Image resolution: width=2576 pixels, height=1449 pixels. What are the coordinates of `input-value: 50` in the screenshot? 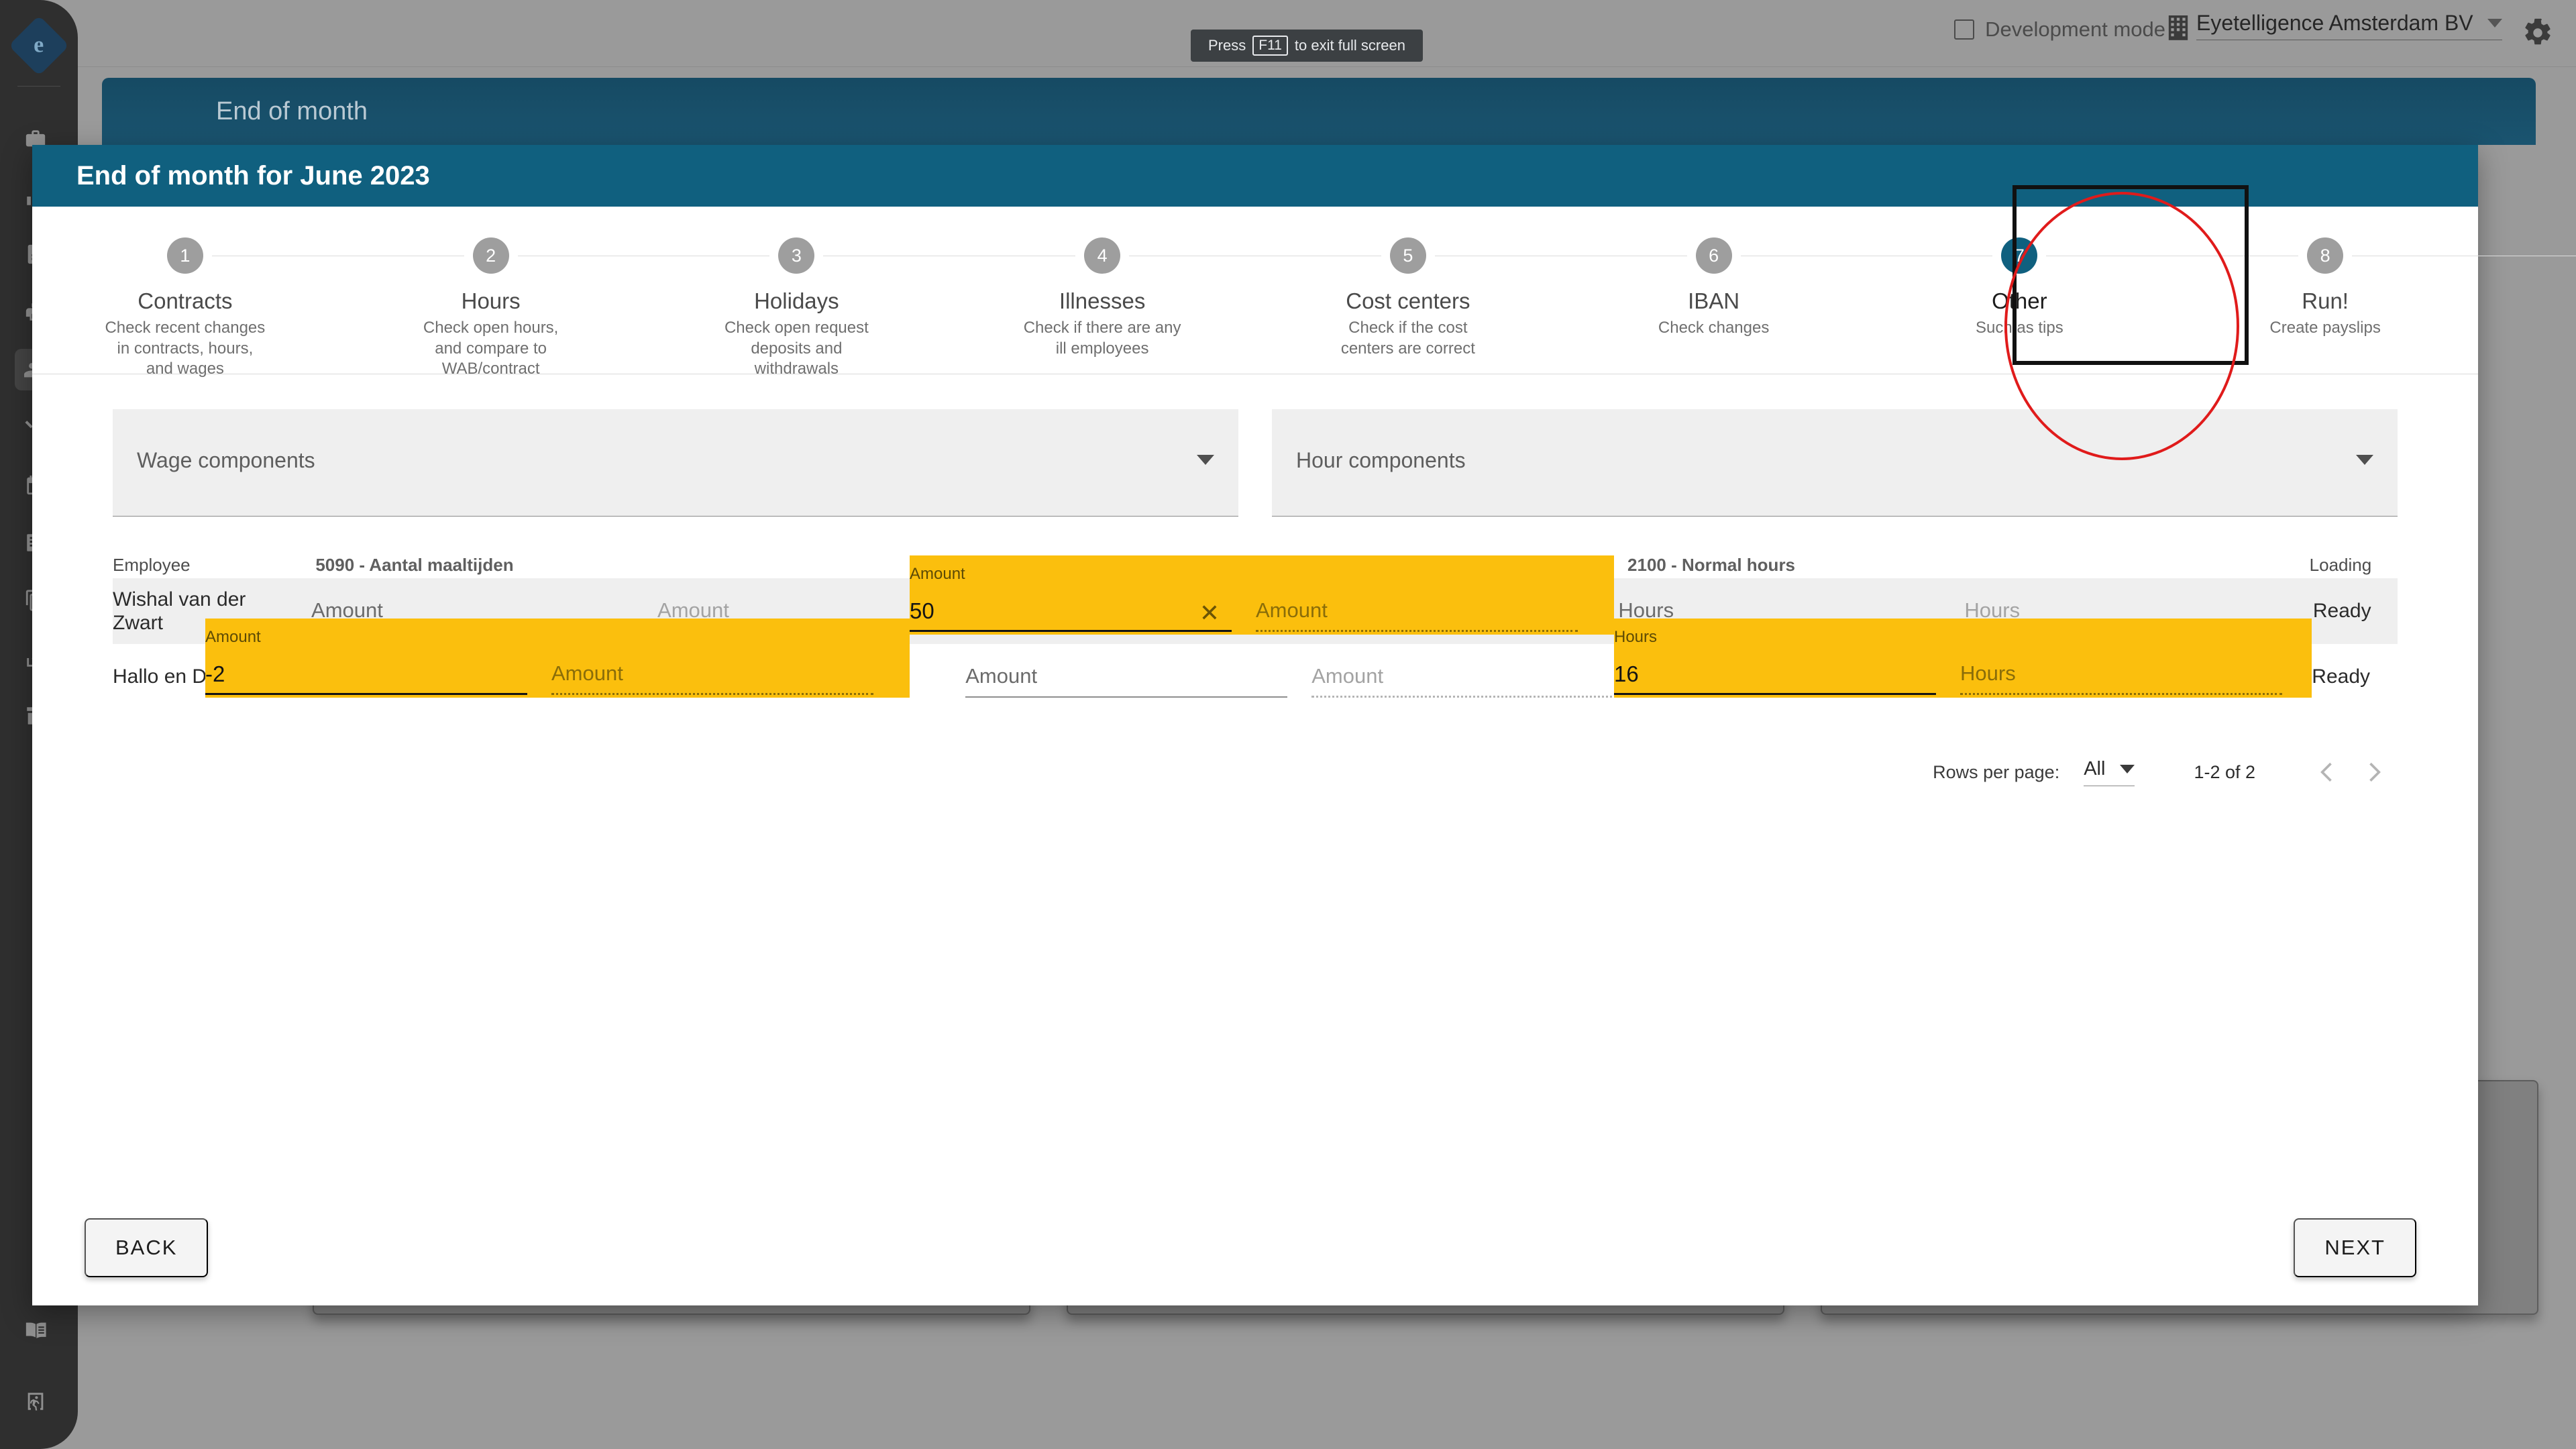 It's located at (922, 610).